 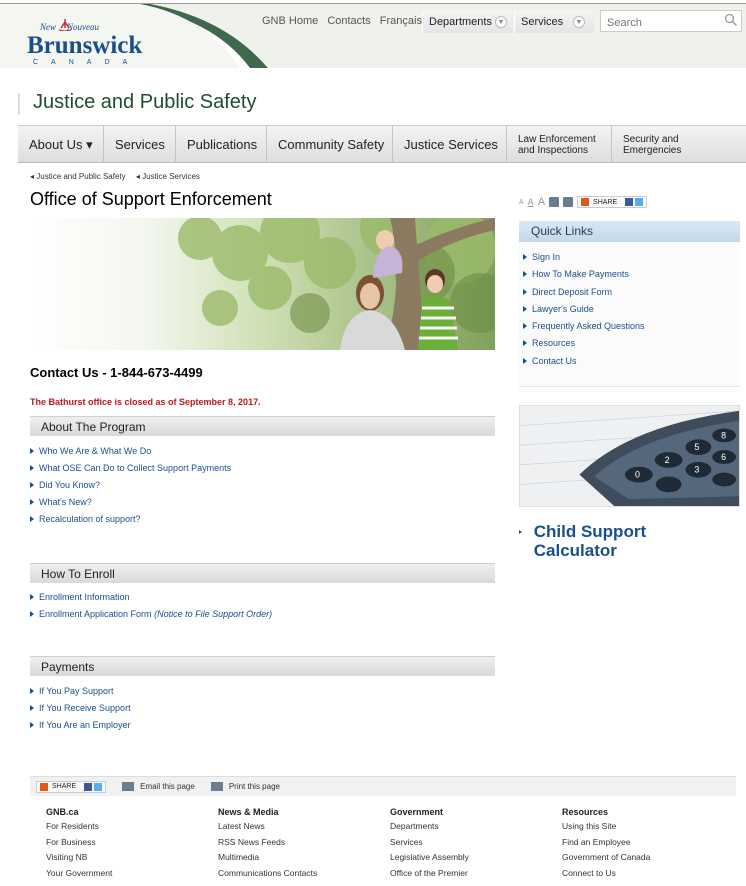 What do you see at coordinates (637, 475) in the screenshot?
I see `svg-text: 0` at bounding box center [637, 475].